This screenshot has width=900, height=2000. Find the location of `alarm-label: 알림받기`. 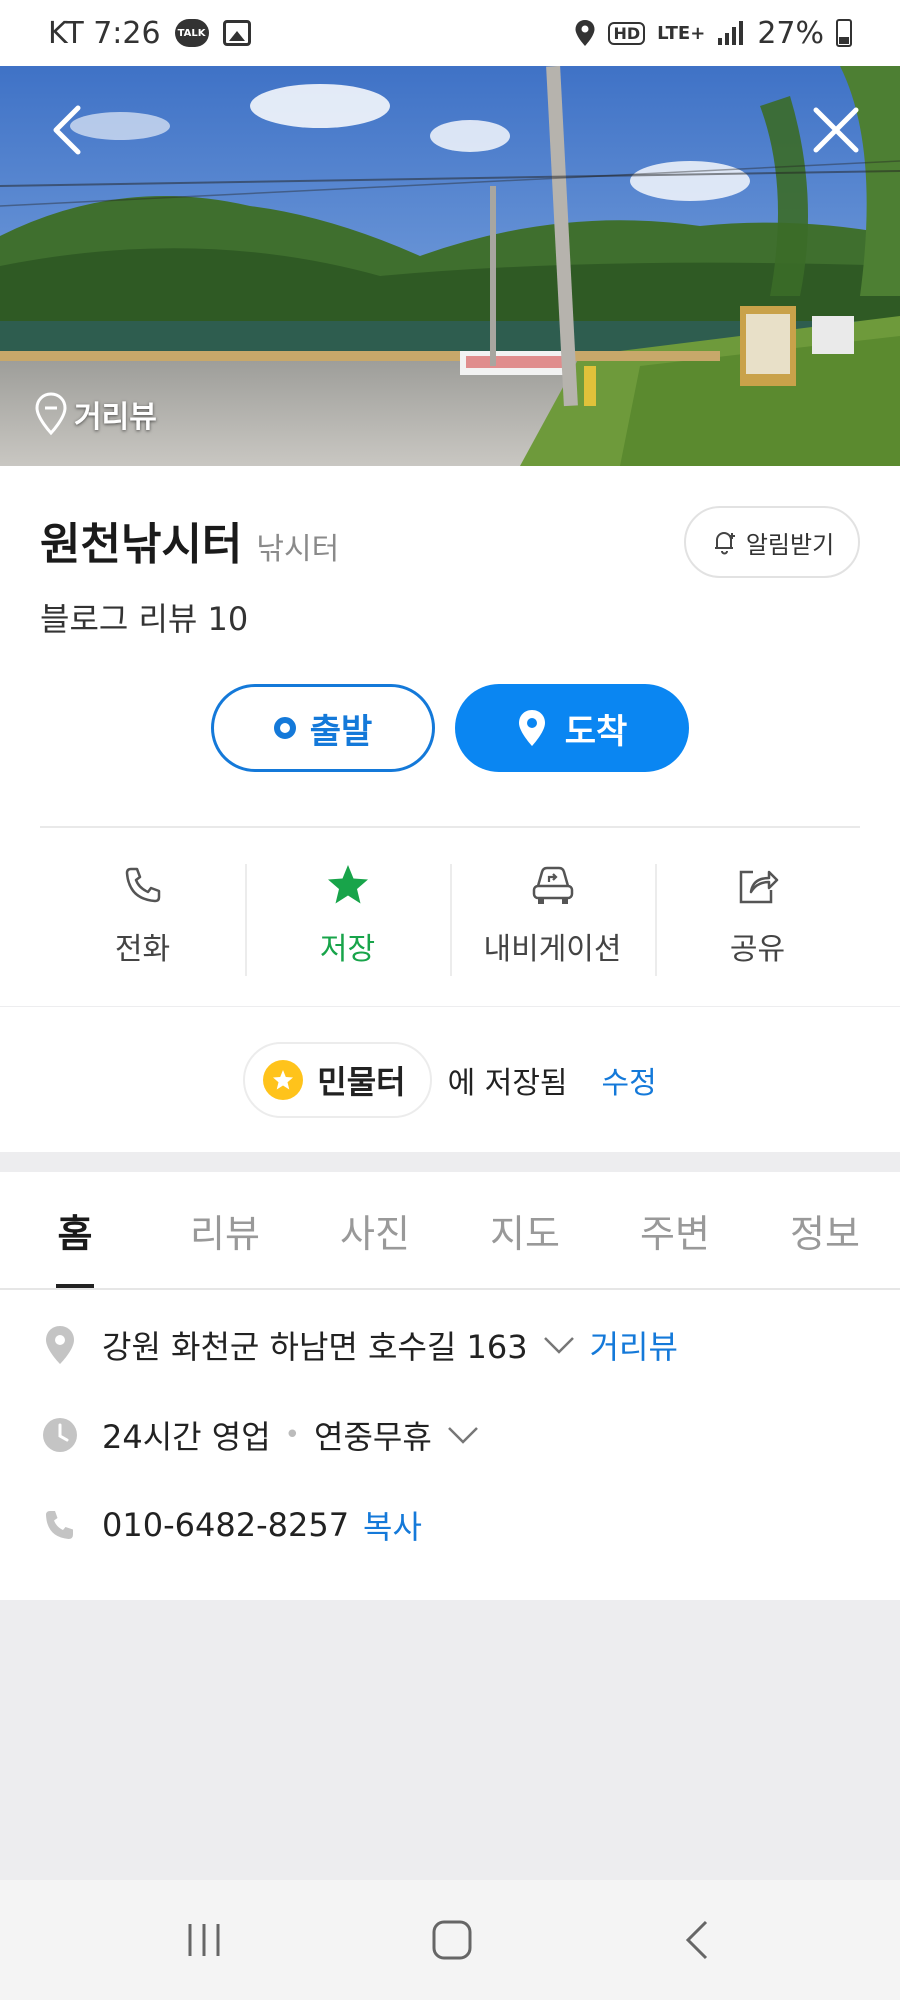

alarm-label: 알림받기 is located at coordinates (790, 544).